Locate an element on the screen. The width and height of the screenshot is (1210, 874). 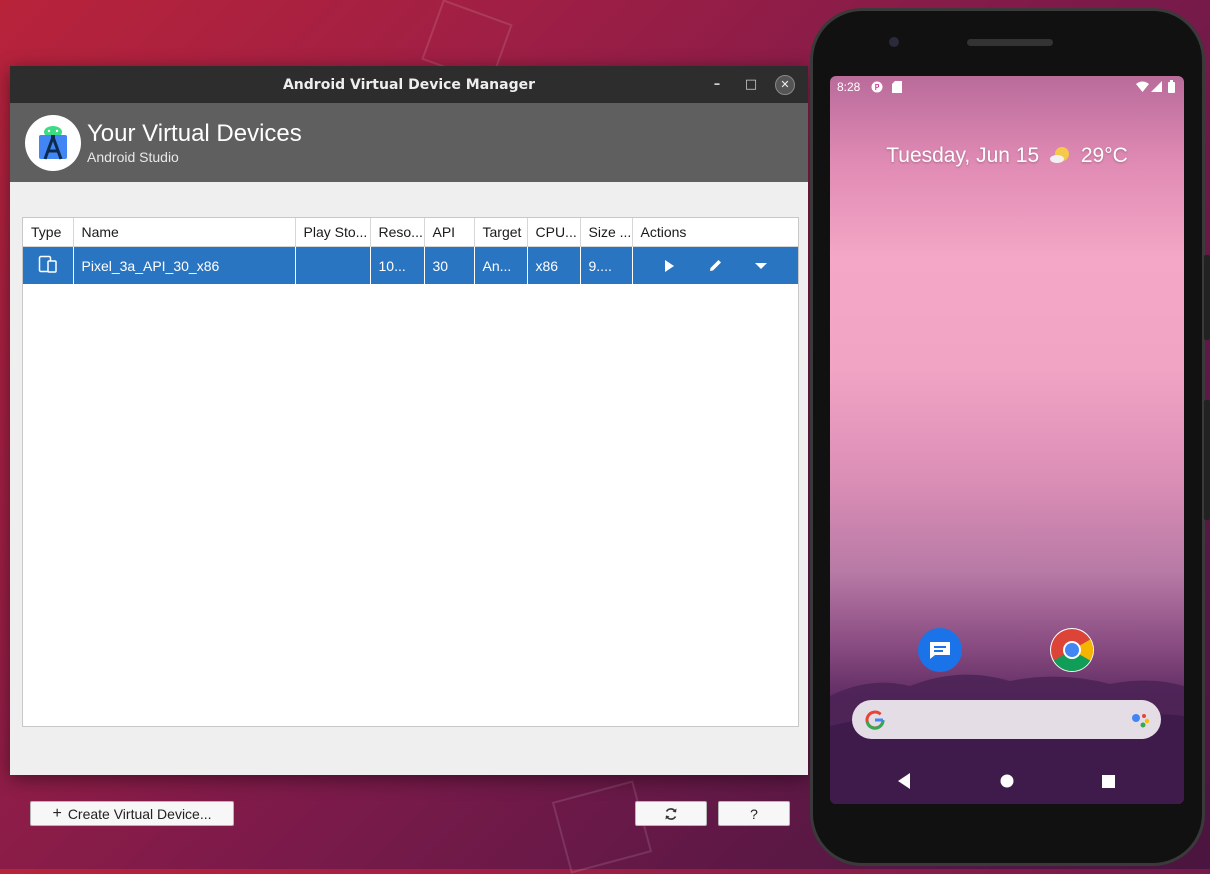
maximize-button: □ is located at coordinates (751, 84).